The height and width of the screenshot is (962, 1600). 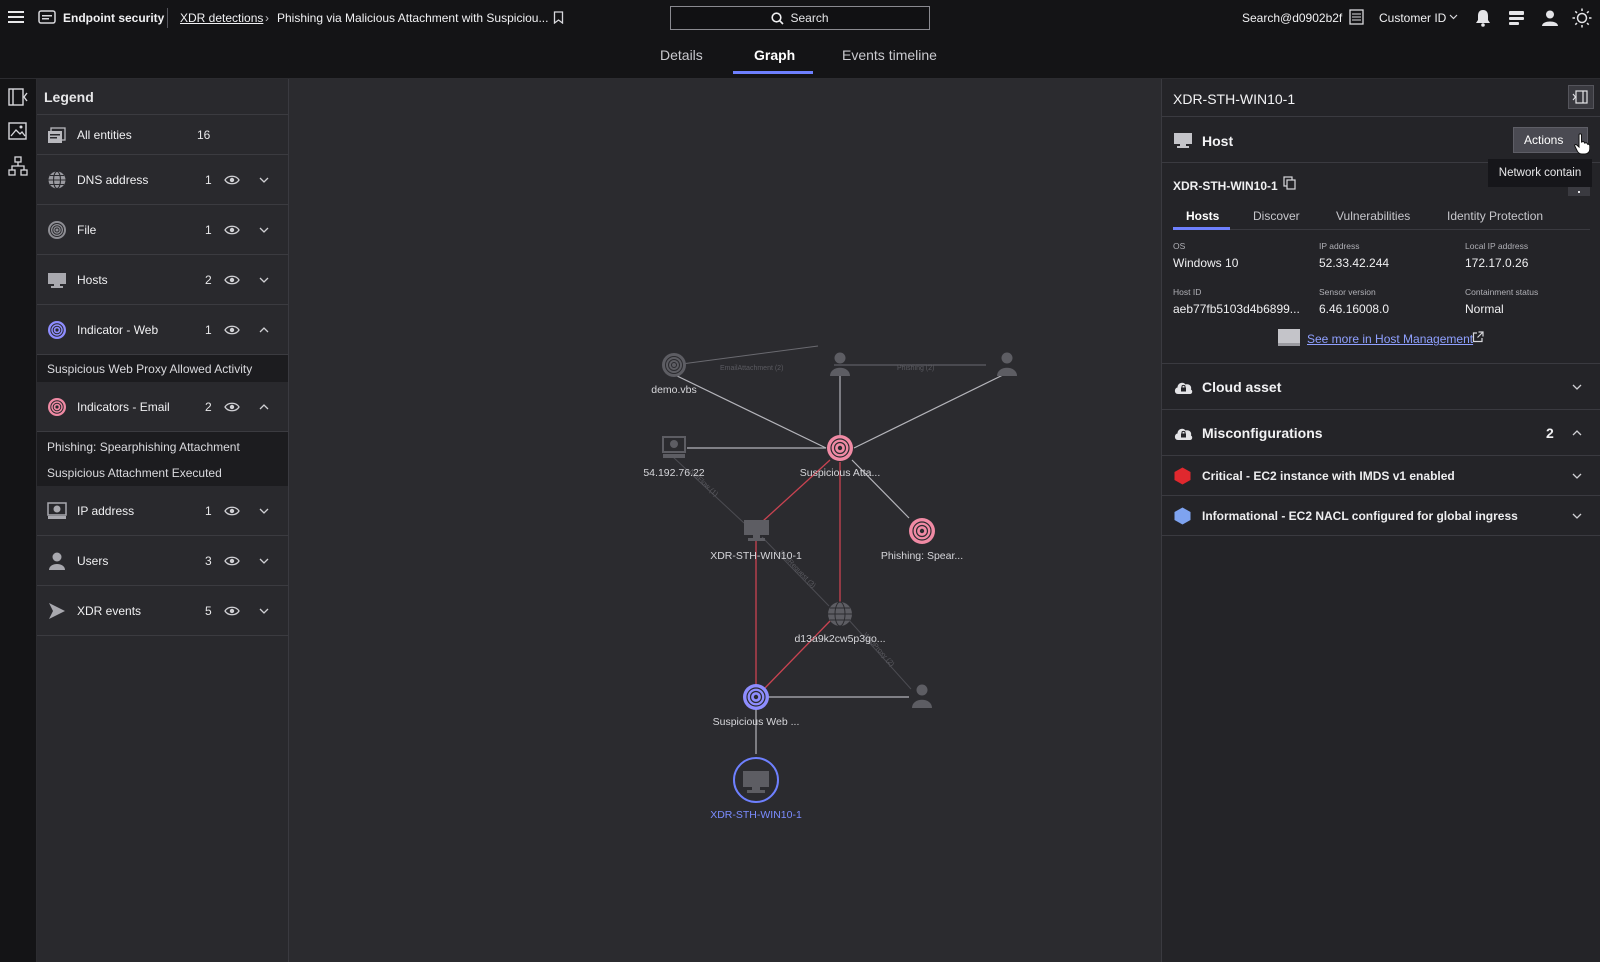 I want to click on legend-web-children: Suspicious Web Proxy Allowed Activity, so click(x=162, y=368).